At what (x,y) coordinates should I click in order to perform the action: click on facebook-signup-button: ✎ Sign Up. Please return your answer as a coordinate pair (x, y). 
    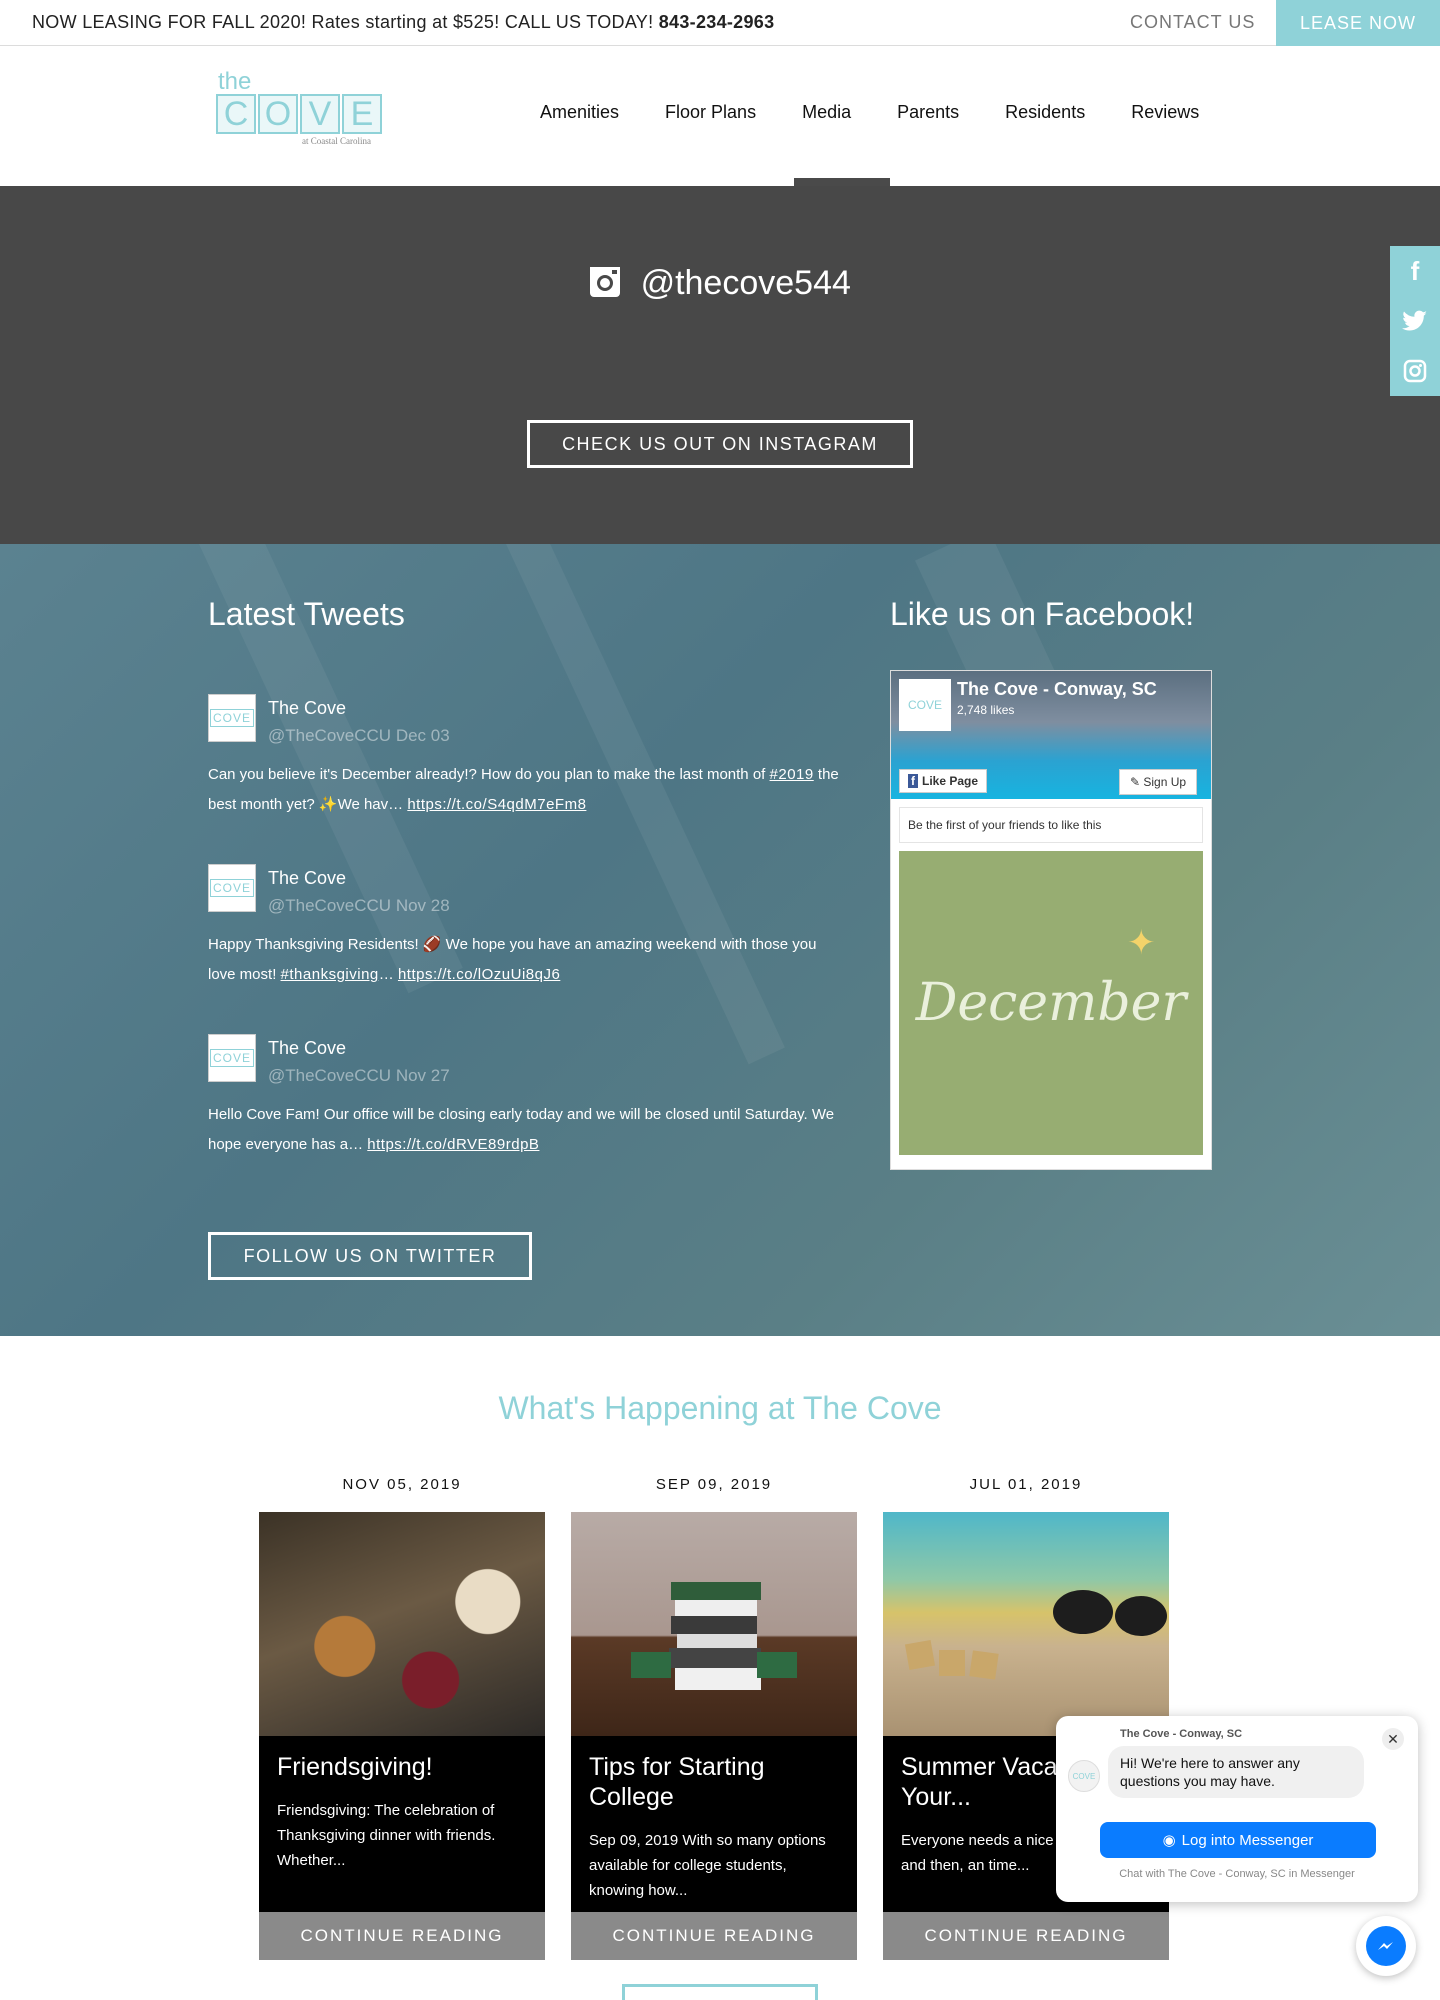
    Looking at the image, I should click on (1158, 782).